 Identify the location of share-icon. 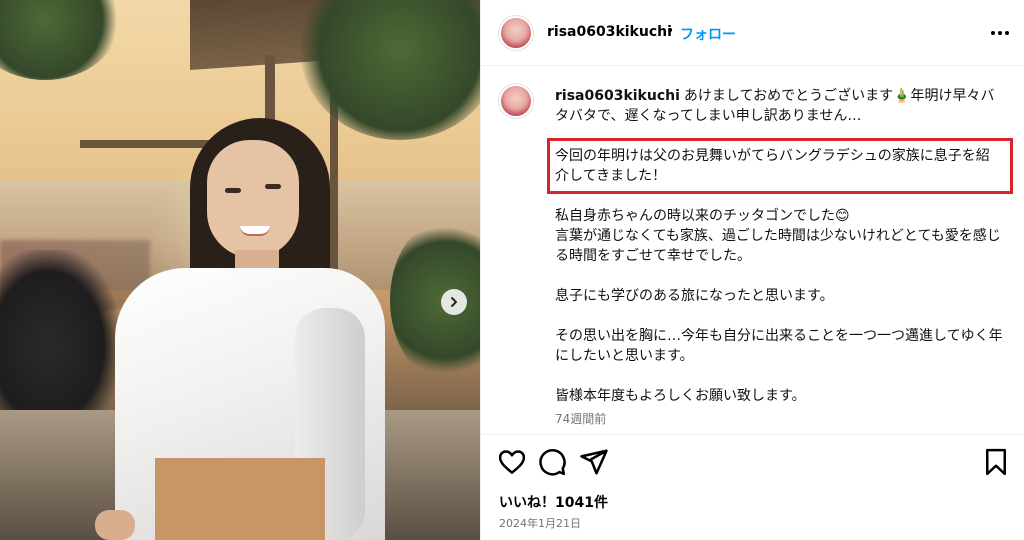
(594, 462).